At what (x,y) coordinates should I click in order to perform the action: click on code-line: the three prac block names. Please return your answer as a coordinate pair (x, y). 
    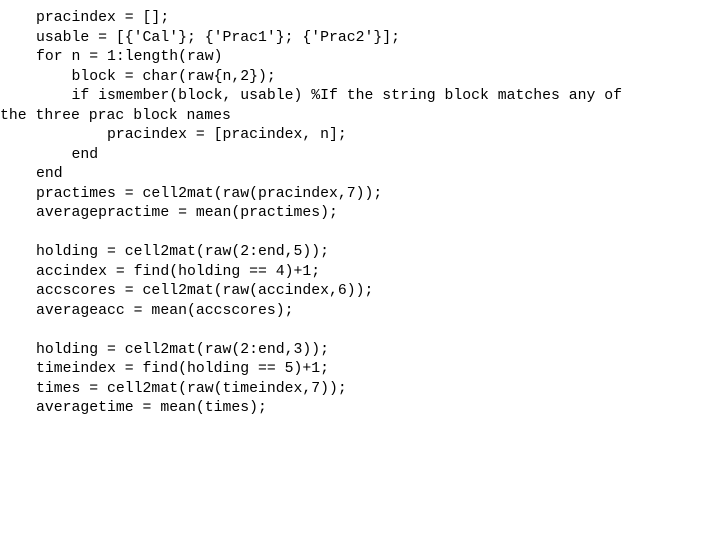
    Looking at the image, I should click on (115, 115).